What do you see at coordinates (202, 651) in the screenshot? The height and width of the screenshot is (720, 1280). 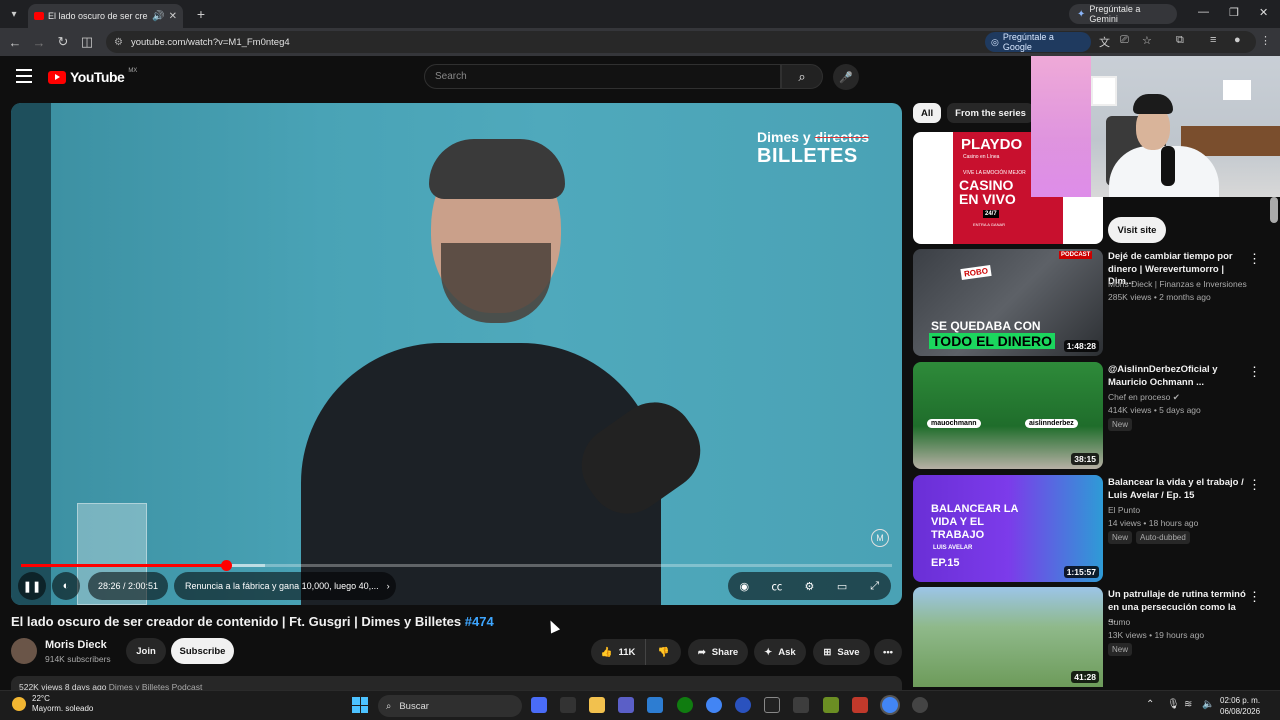 I see `subscribe-button: Subscribe` at bounding box center [202, 651].